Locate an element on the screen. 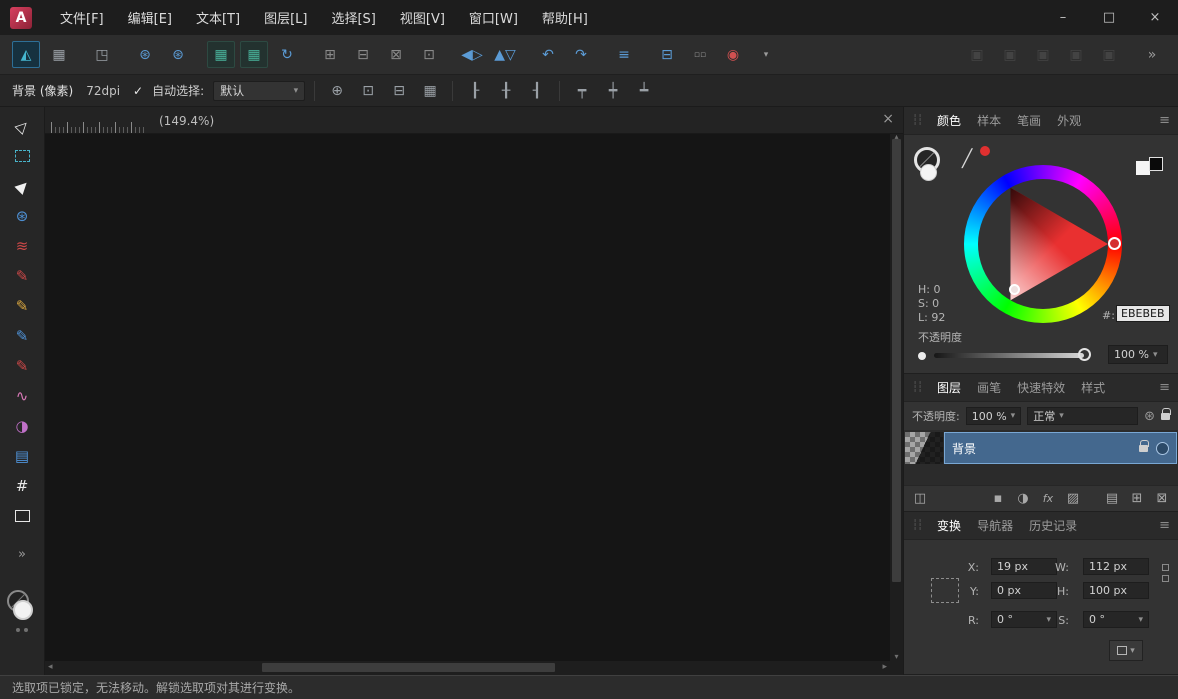  scroll-down-arrow: ▾ is located at coordinates (896, 656).